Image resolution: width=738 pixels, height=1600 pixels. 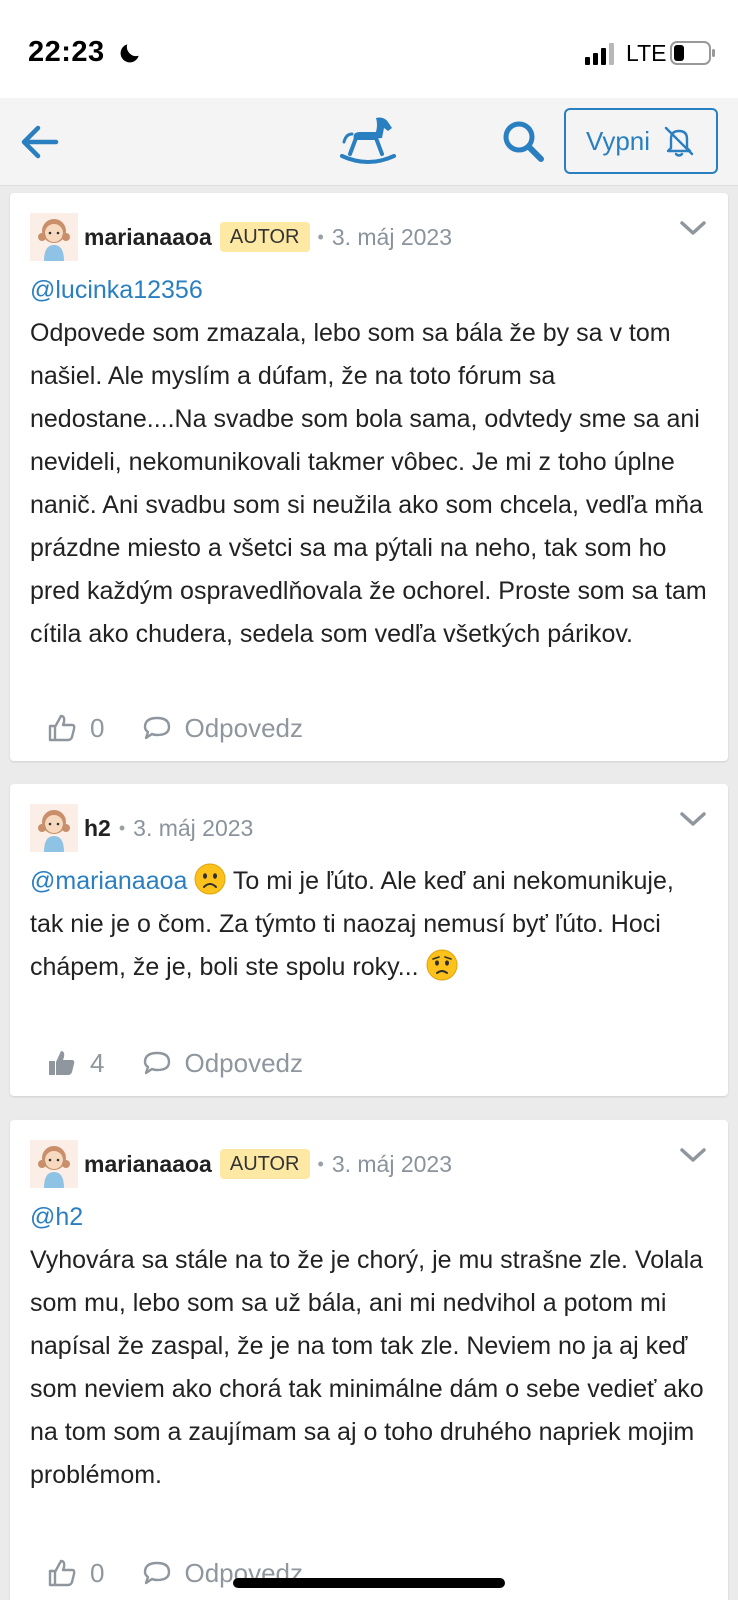 I want to click on mute-button-label: Vypni, so click(x=618, y=140).